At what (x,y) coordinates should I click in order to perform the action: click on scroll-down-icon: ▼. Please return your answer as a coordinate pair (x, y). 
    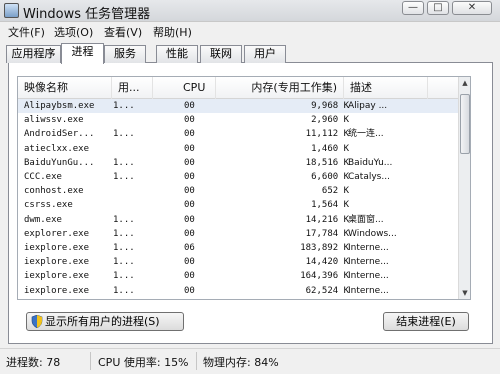
    Looking at the image, I should click on (464, 293).